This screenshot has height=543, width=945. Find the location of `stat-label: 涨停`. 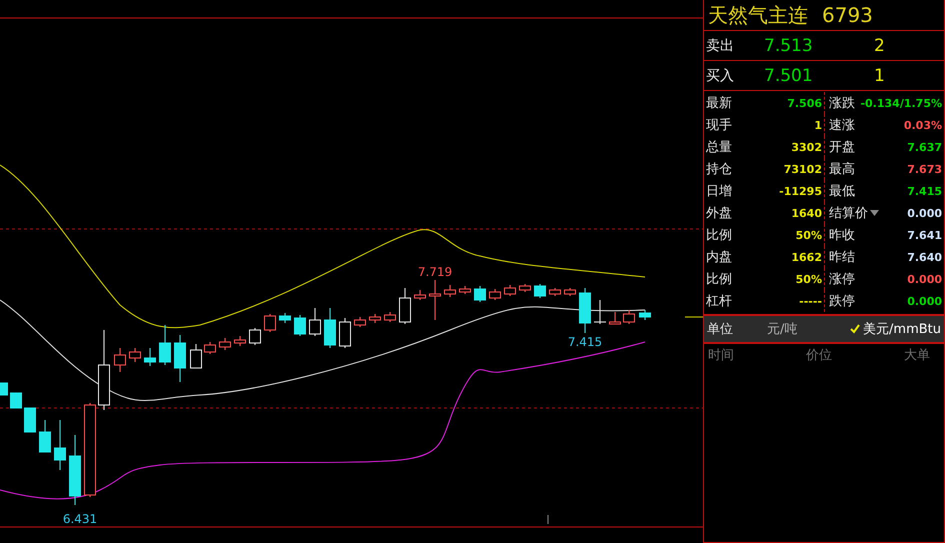

stat-label: 涨停 is located at coordinates (842, 279).